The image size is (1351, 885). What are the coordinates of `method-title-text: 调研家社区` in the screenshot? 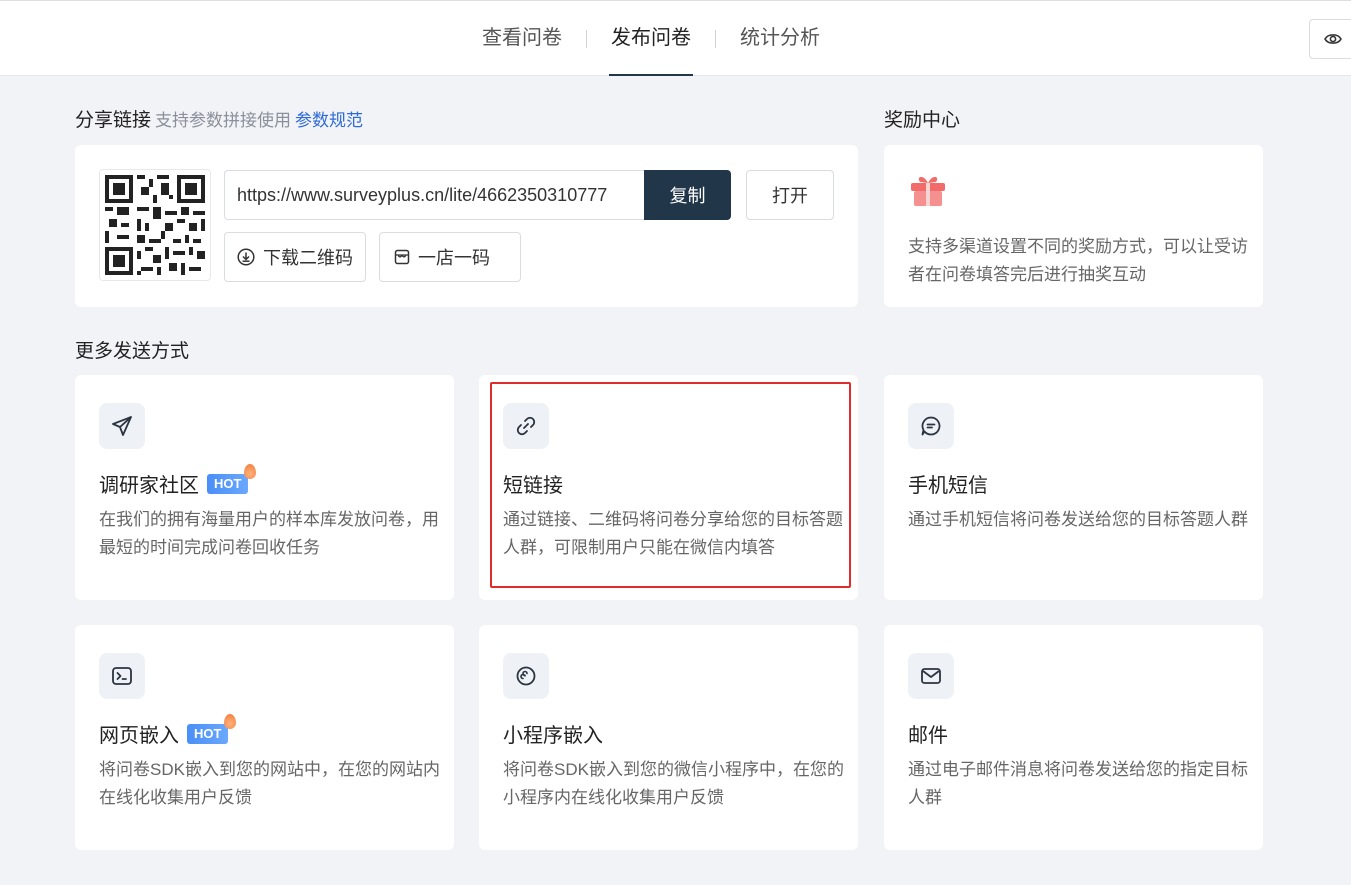 It's located at (149, 486).